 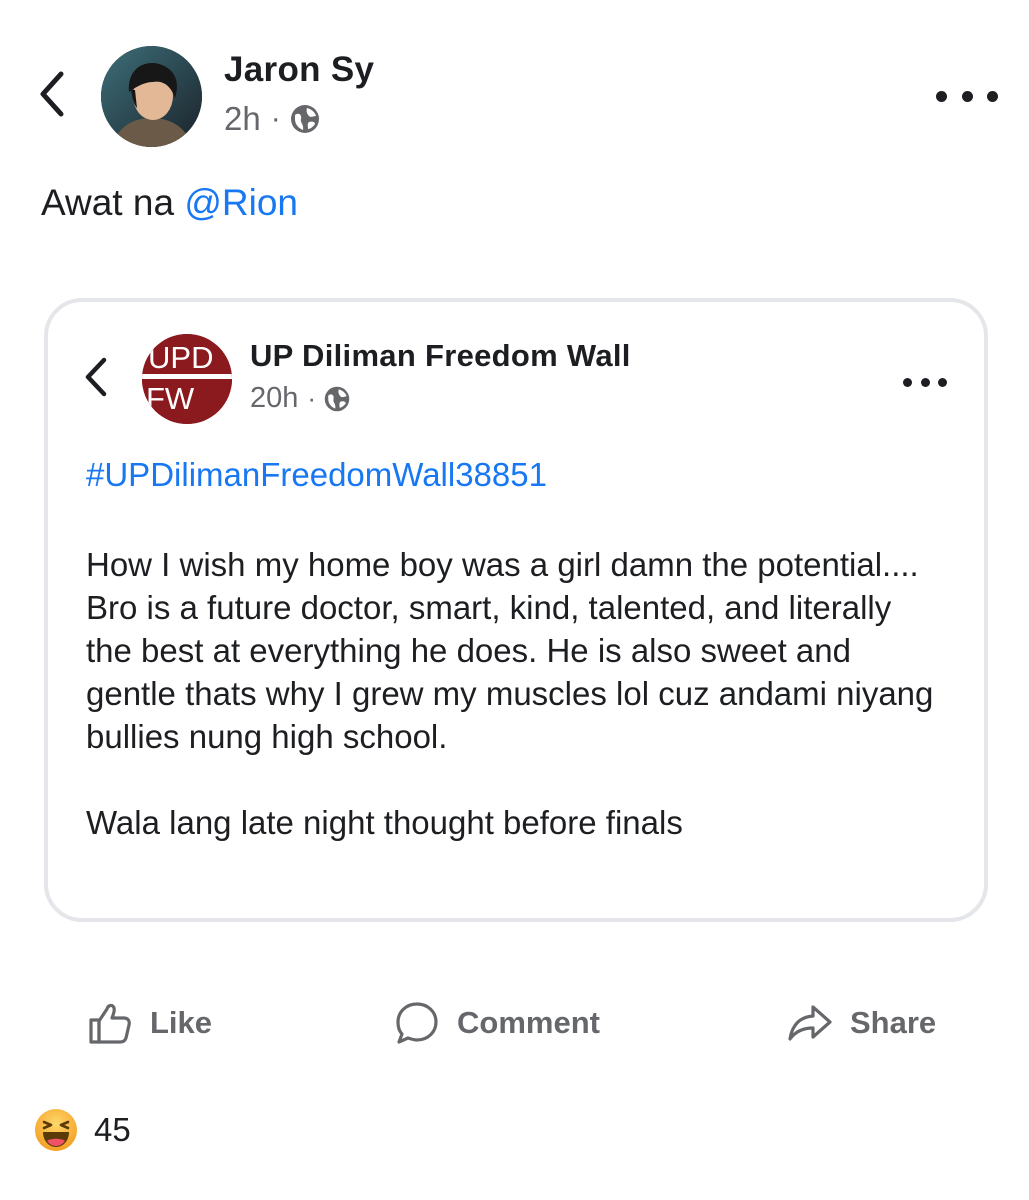 What do you see at coordinates (528, 1022) in the screenshot?
I see `comment-label: Comment` at bounding box center [528, 1022].